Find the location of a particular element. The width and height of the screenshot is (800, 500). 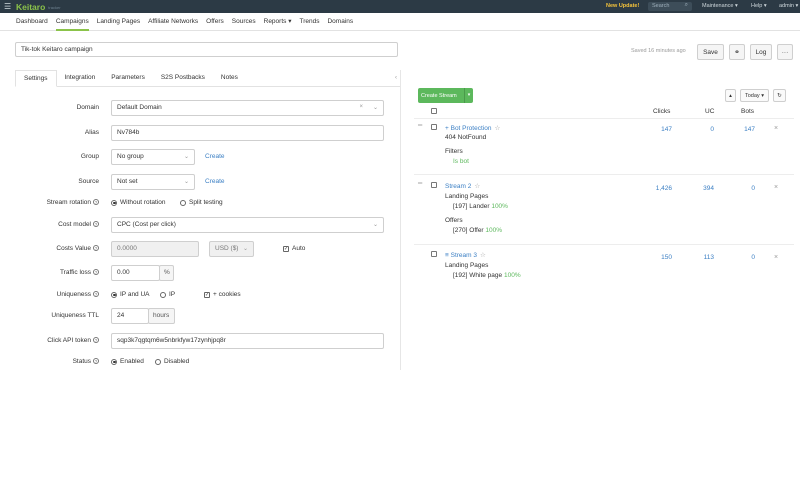

radio-split-testing: Split testing is located at coordinates (201, 202).